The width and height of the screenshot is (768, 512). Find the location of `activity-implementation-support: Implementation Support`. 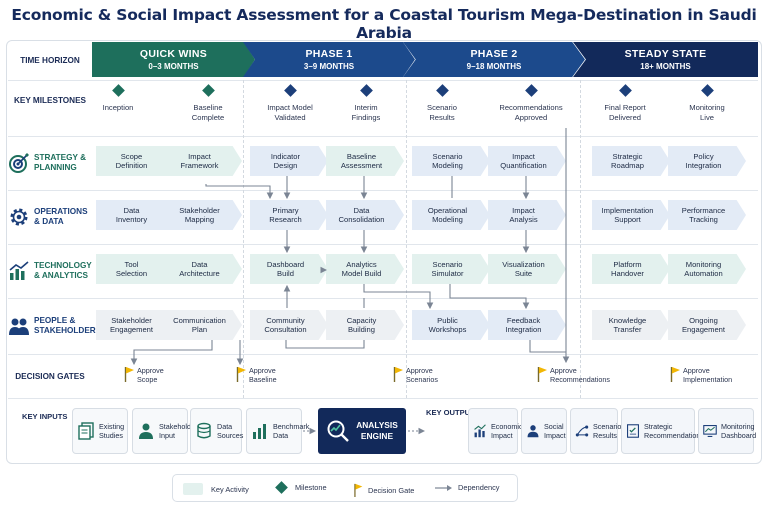

activity-implementation-support: Implementation Support is located at coordinates (631, 215).